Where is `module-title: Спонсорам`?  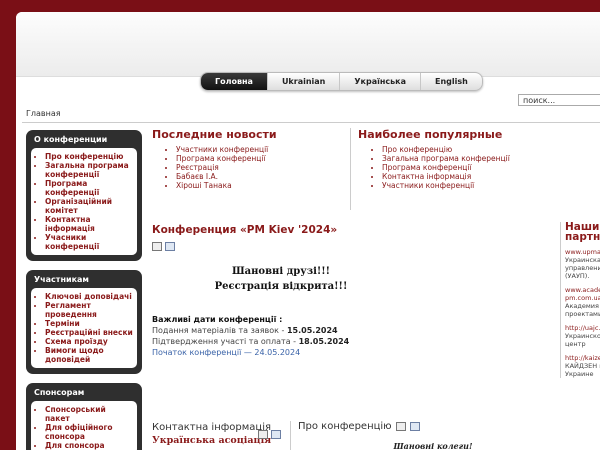 module-title: Спонсорам is located at coordinates (59, 392).